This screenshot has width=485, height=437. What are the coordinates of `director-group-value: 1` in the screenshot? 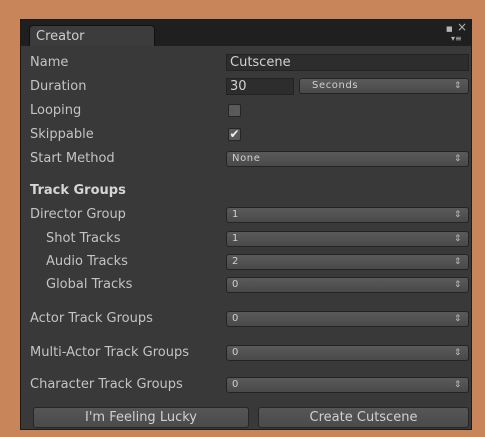 It's located at (235, 214).